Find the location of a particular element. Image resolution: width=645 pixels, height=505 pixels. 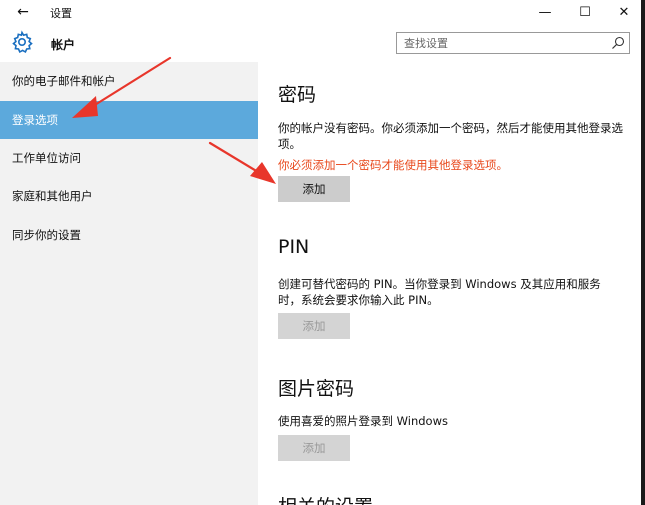

password-description: 你的帐户没有密码。你必须添加一个密码，然后才能使用其他登录选项。 is located at coordinates (450, 136).